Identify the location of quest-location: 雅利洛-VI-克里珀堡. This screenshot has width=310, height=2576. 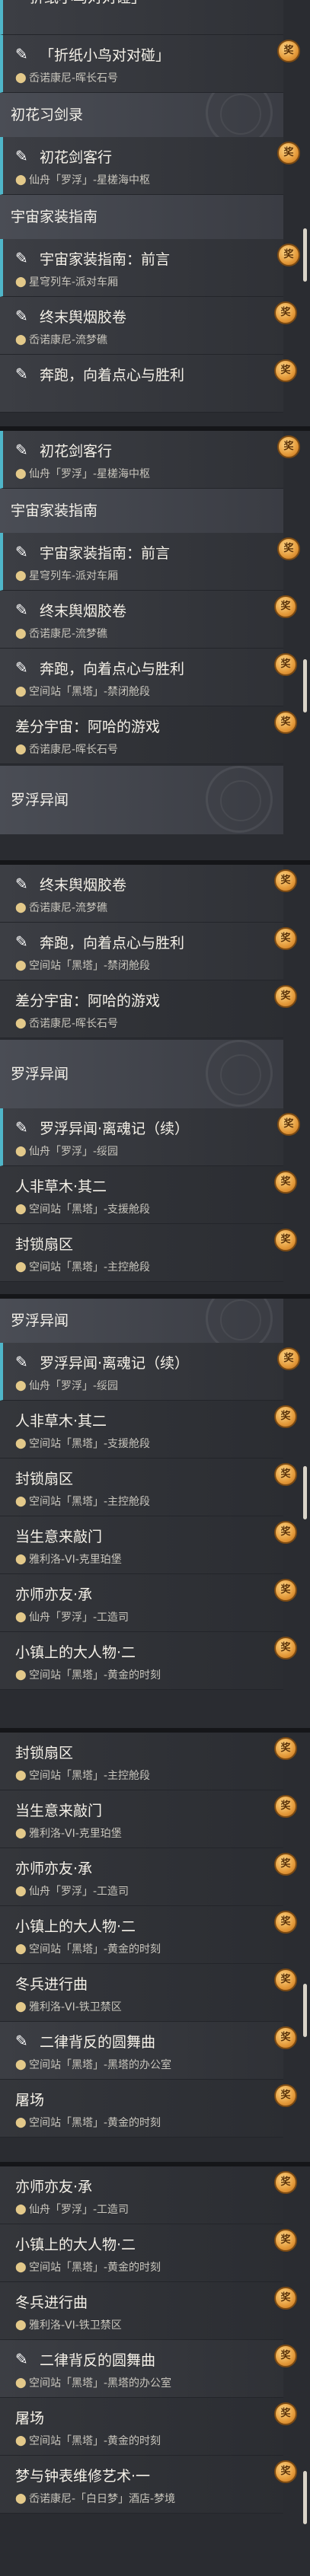
(75, 1834).